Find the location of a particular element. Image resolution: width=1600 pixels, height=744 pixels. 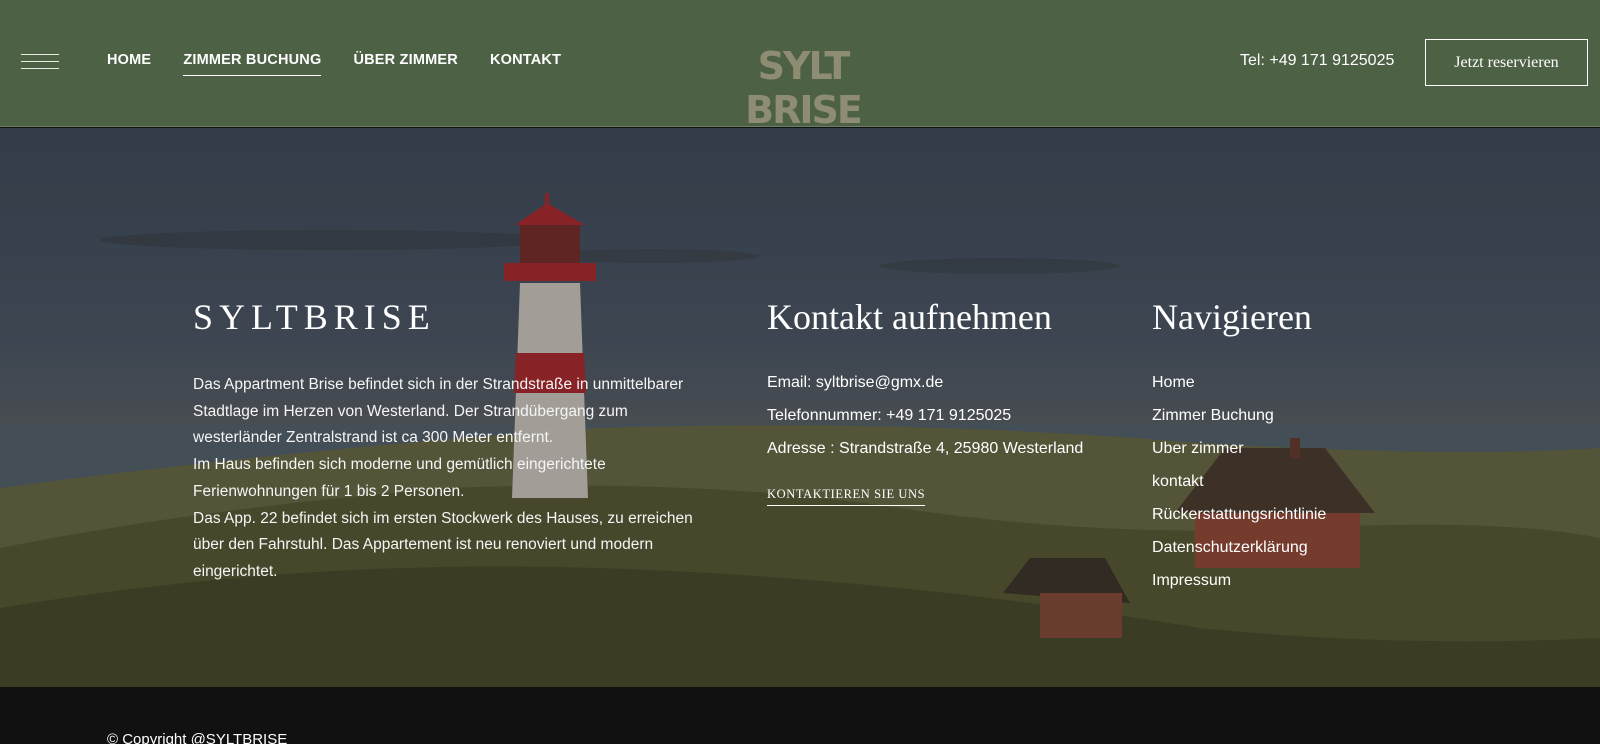

navigate-title: Navigieren is located at coordinates (1232, 317).